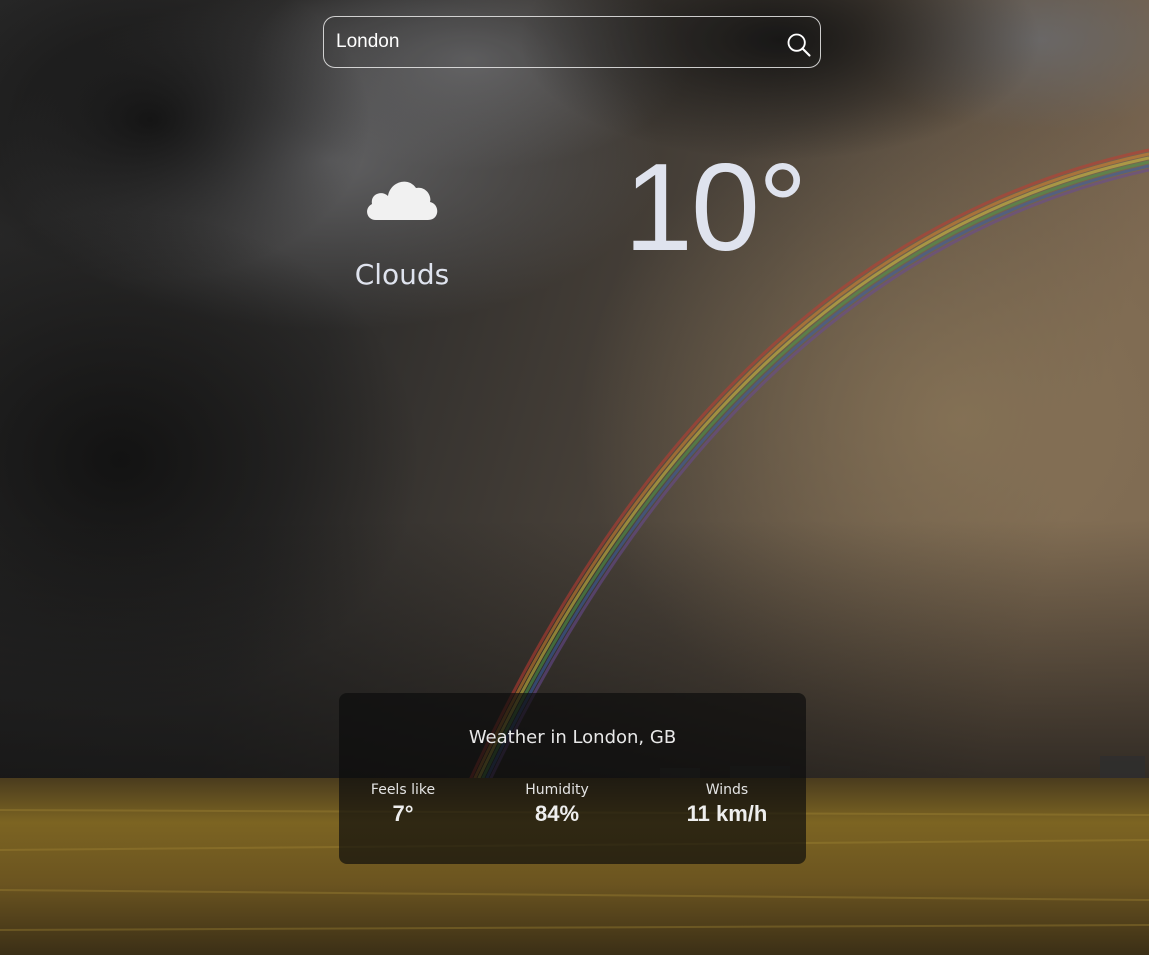  I want to click on humidity-label: Humidity, so click(557, 790).